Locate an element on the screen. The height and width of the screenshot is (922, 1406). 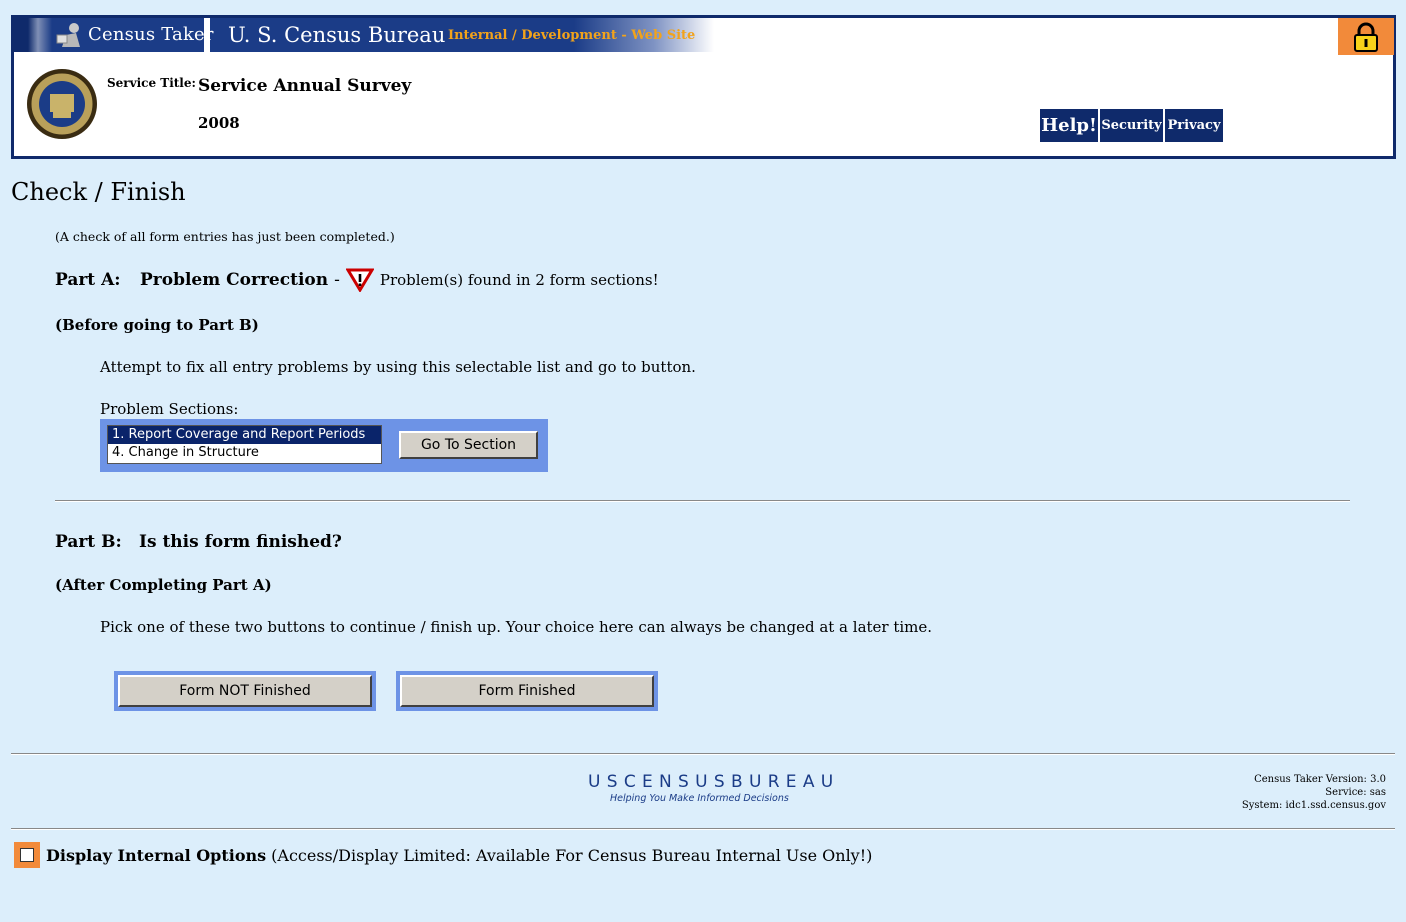
part-b-title: Is this form finished? is located at coordinates (240, 542).